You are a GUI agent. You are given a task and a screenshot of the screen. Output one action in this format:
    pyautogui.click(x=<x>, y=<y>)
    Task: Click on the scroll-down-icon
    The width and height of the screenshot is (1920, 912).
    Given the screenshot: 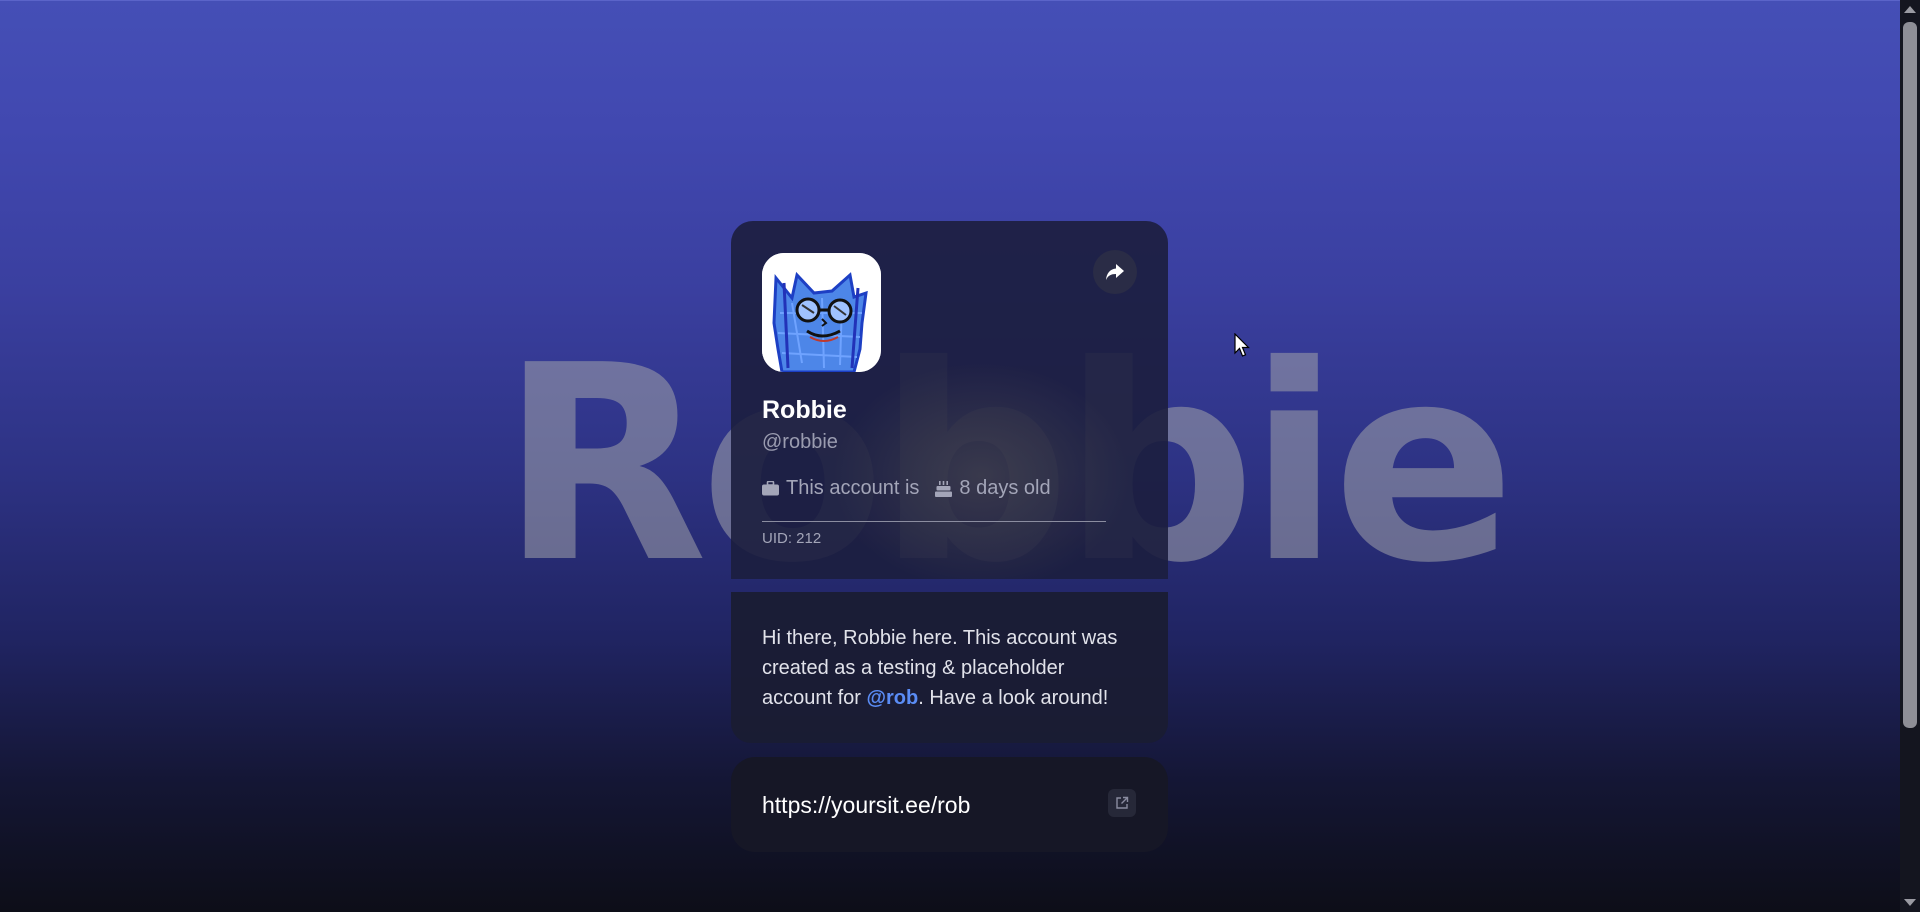 What is the action you would take?
    pyautogui.click(x=1910, y=902)
    